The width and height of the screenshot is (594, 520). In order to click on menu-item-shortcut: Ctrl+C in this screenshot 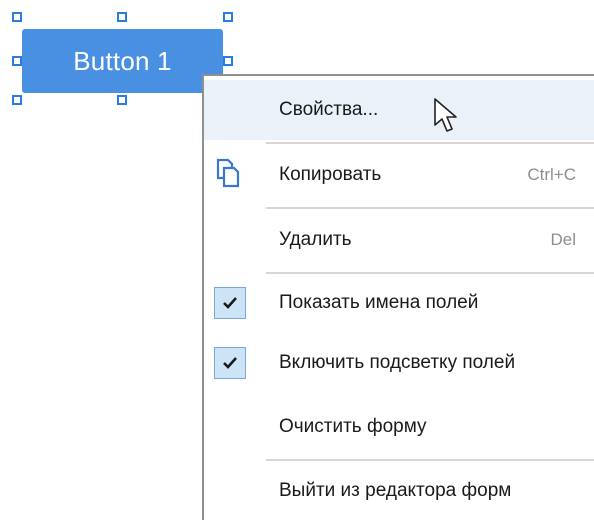, I will do `click(551, 174)`.